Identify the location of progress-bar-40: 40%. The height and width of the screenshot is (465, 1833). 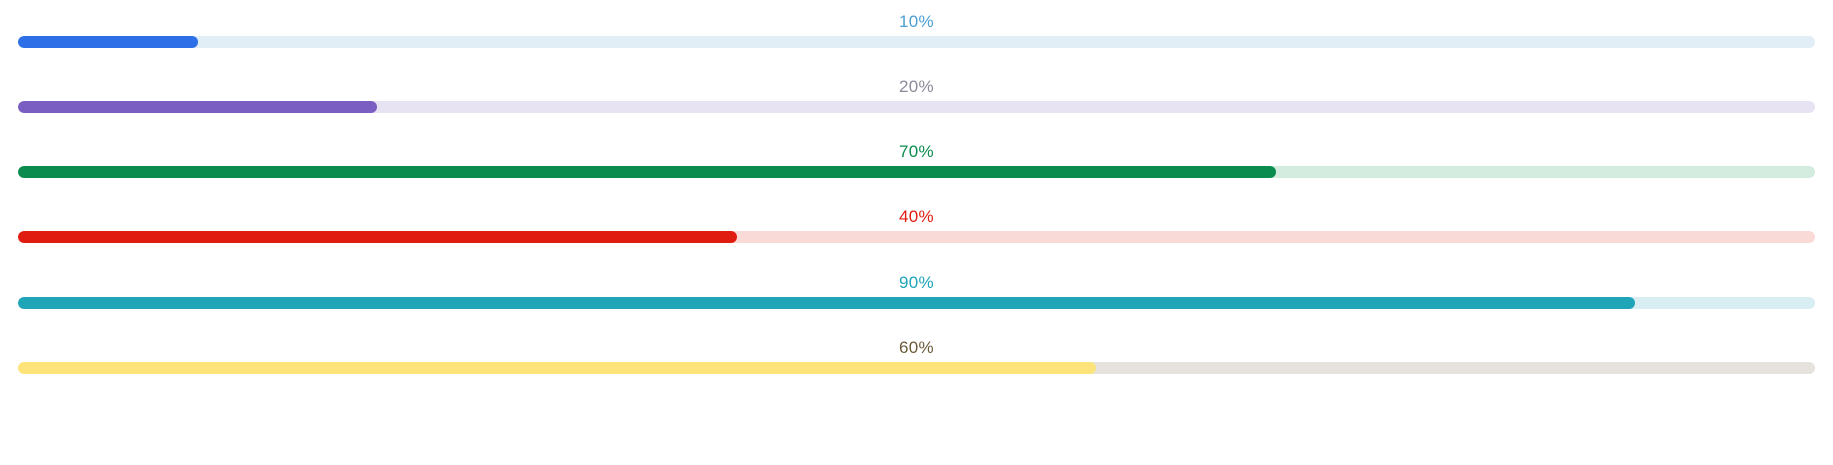
(916, 227).